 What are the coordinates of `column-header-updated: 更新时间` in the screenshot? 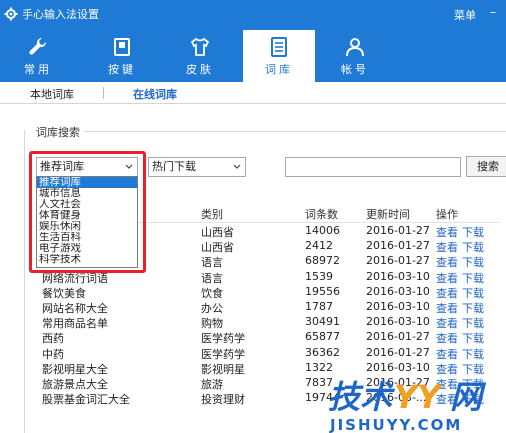 It's located at (388, 214).